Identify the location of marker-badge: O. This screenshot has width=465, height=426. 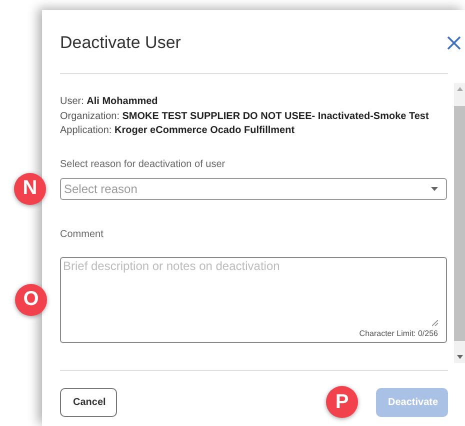
(31, 300).